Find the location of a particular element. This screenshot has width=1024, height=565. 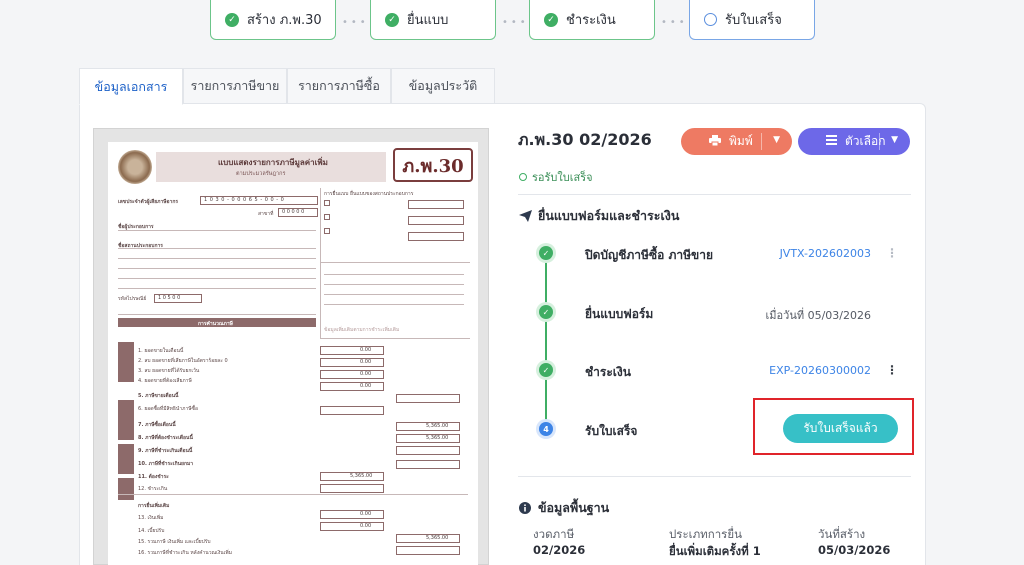

form-footer-label: ข้อมูลเพิ่มเติมตามการชำระเพิ่มเติม is located at coordinates (362, 330).